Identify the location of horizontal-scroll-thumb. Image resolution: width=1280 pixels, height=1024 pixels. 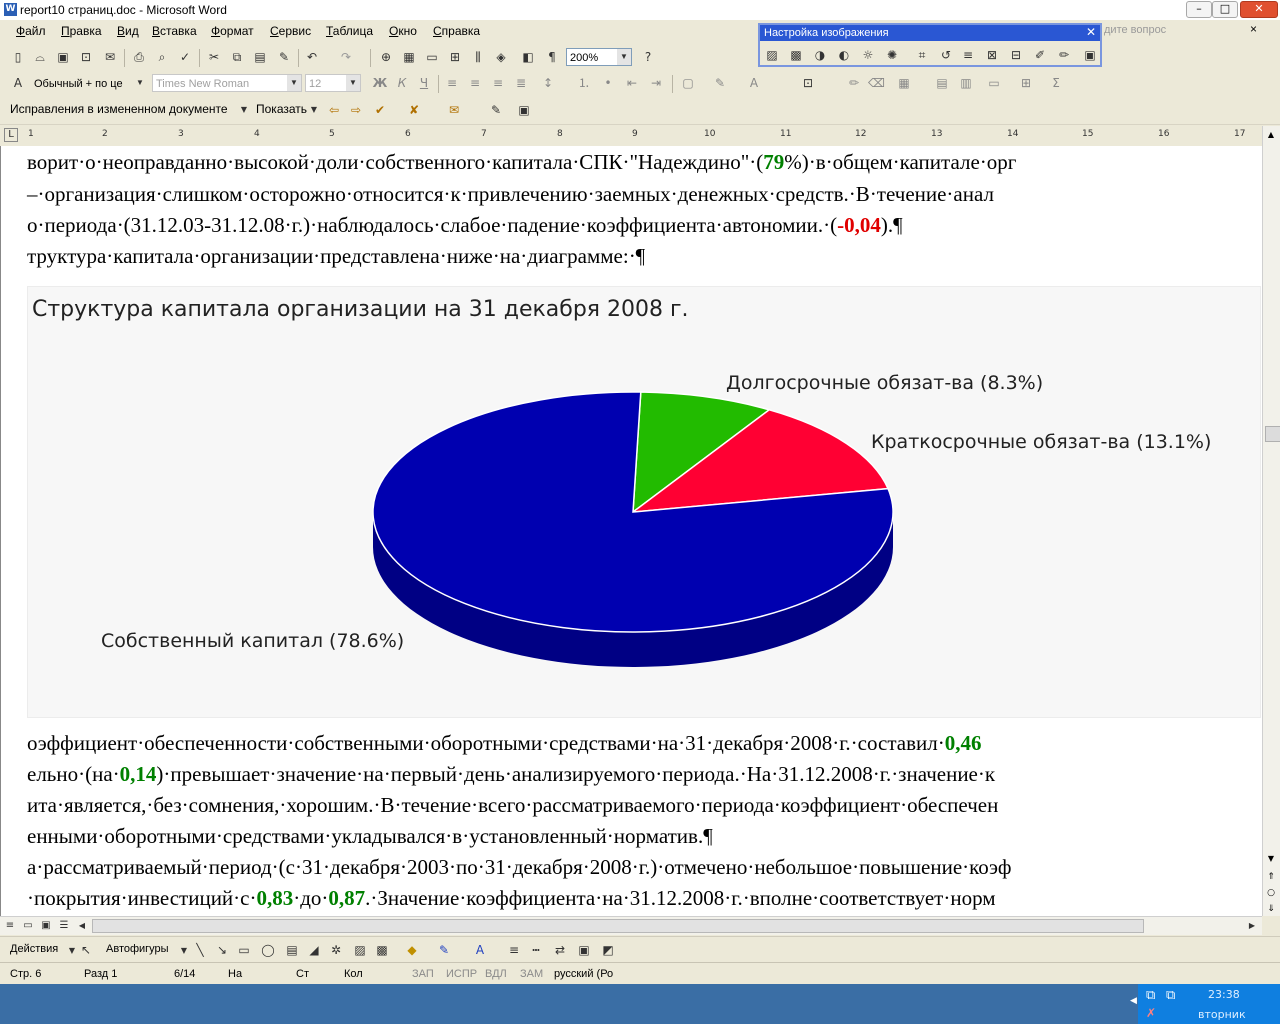
(618, 926).